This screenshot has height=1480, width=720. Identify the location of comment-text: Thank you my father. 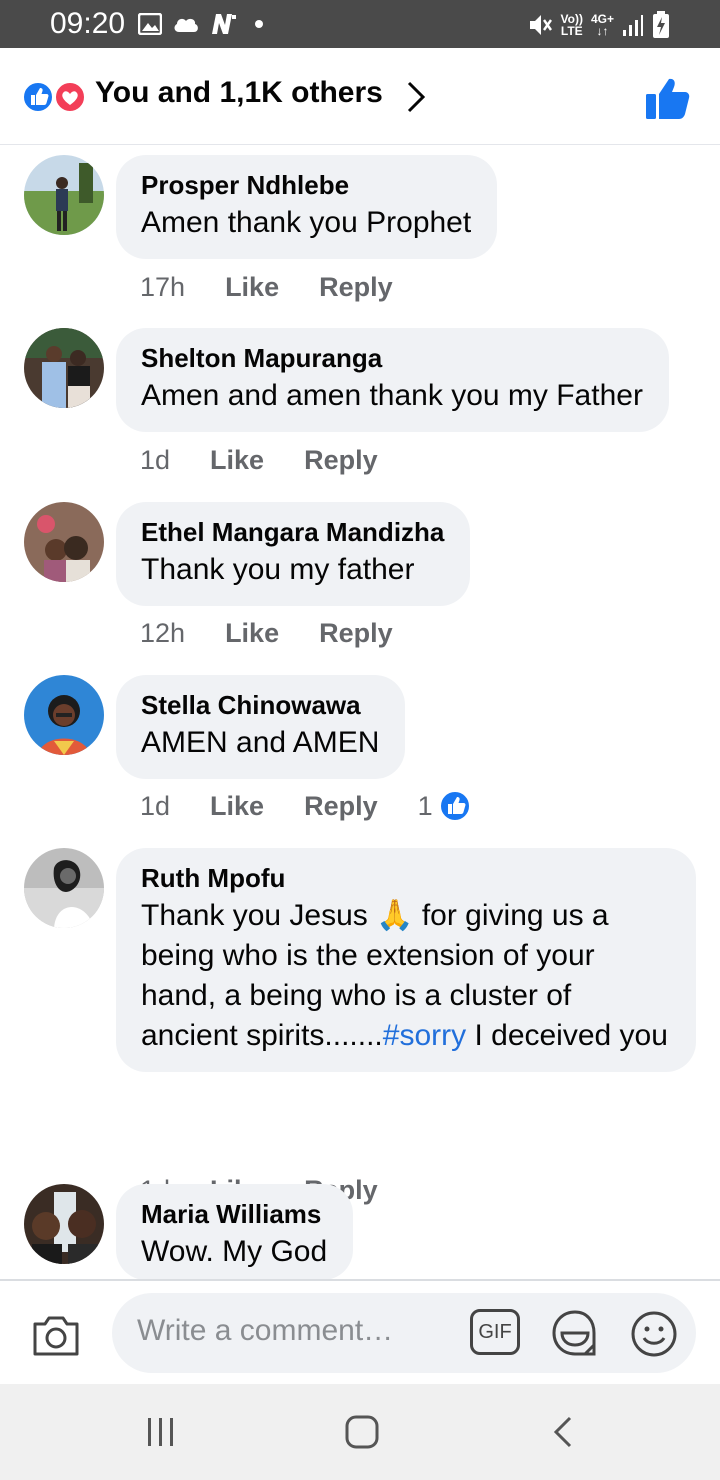
(278, 569).